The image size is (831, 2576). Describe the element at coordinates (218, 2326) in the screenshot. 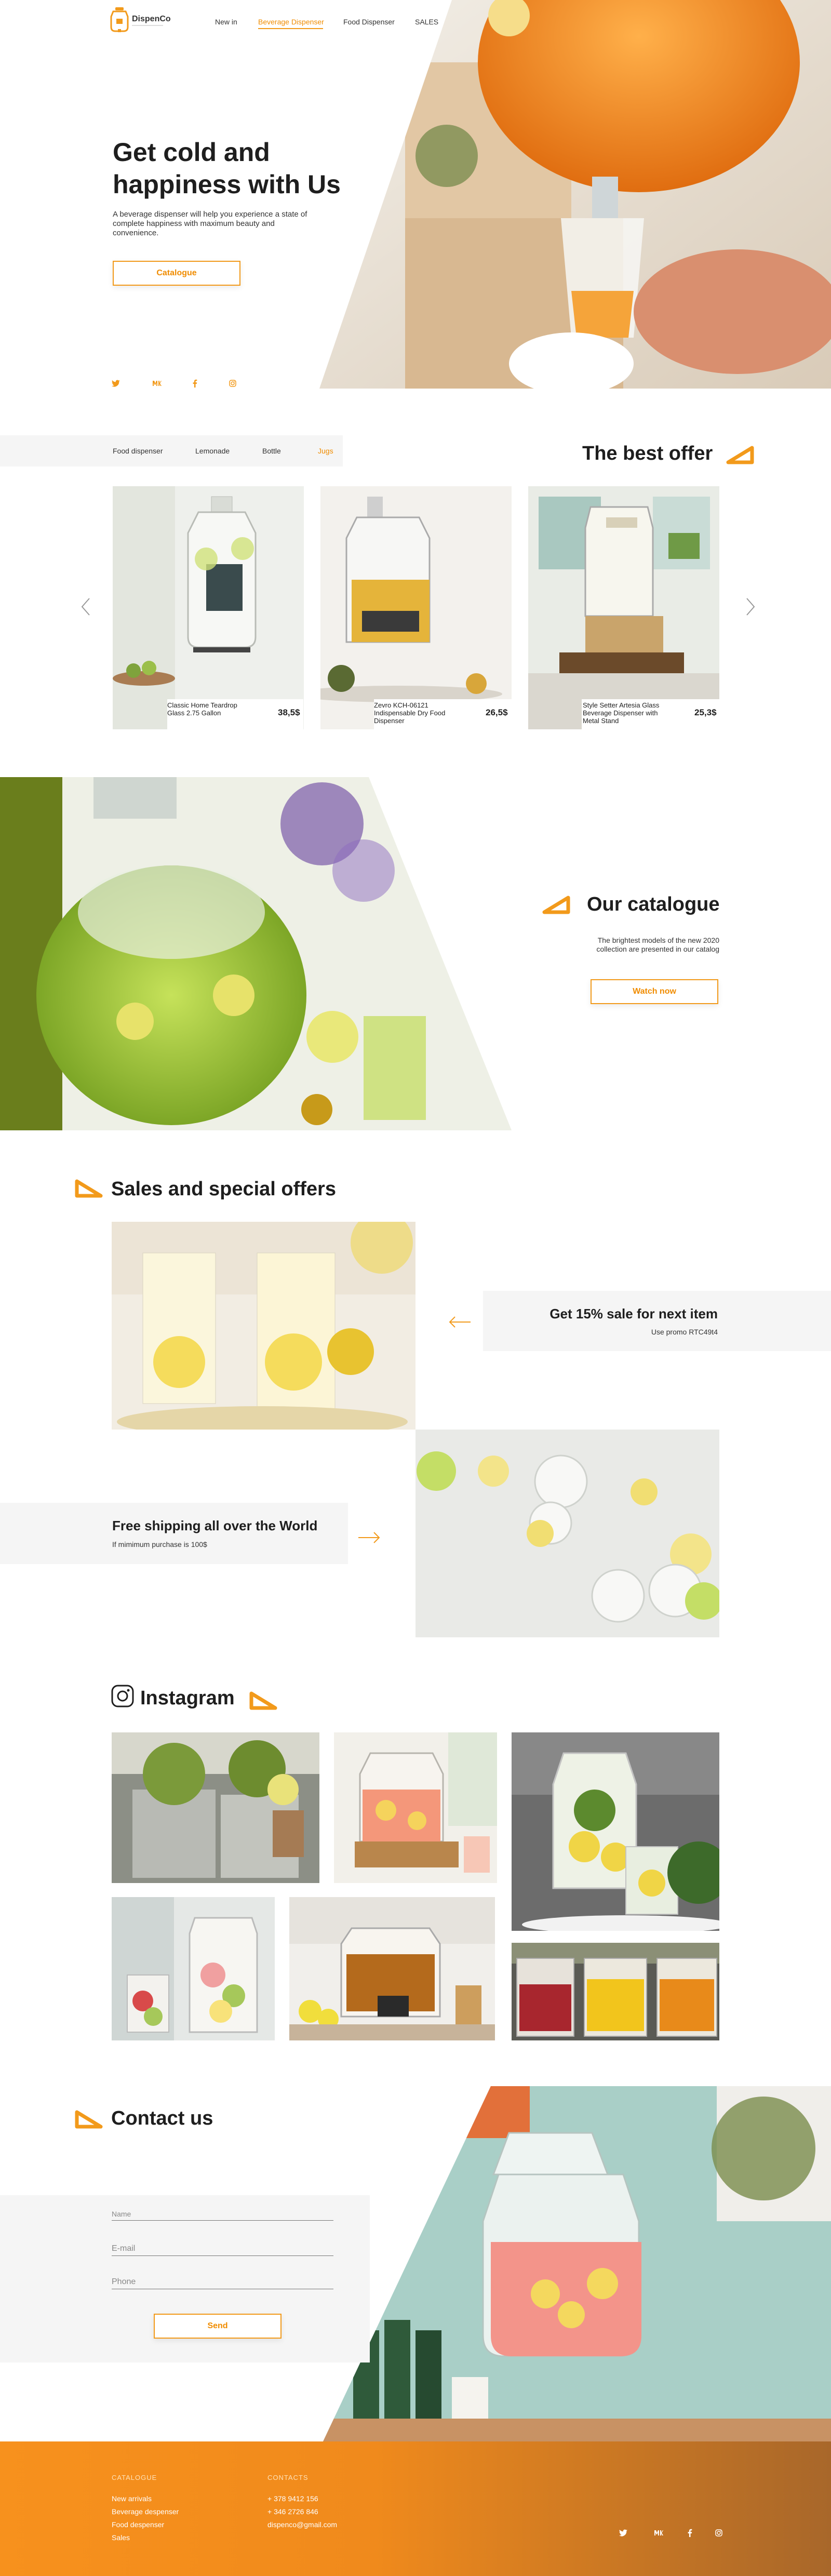

I see `send-button: Send` at that location.